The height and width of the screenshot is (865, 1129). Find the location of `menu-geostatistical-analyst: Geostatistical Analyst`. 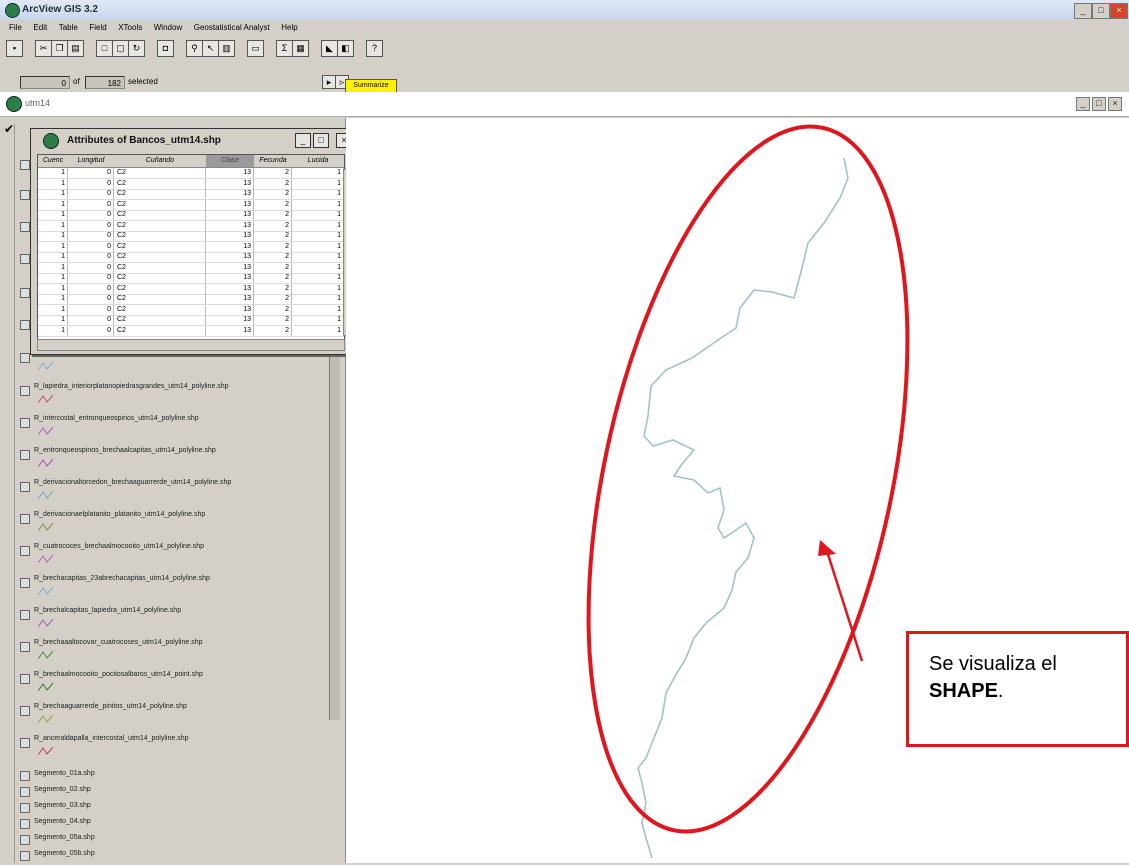

menu-geostatistical-analyst: Geostatistical Analyst is located at coordinates (232, 27).